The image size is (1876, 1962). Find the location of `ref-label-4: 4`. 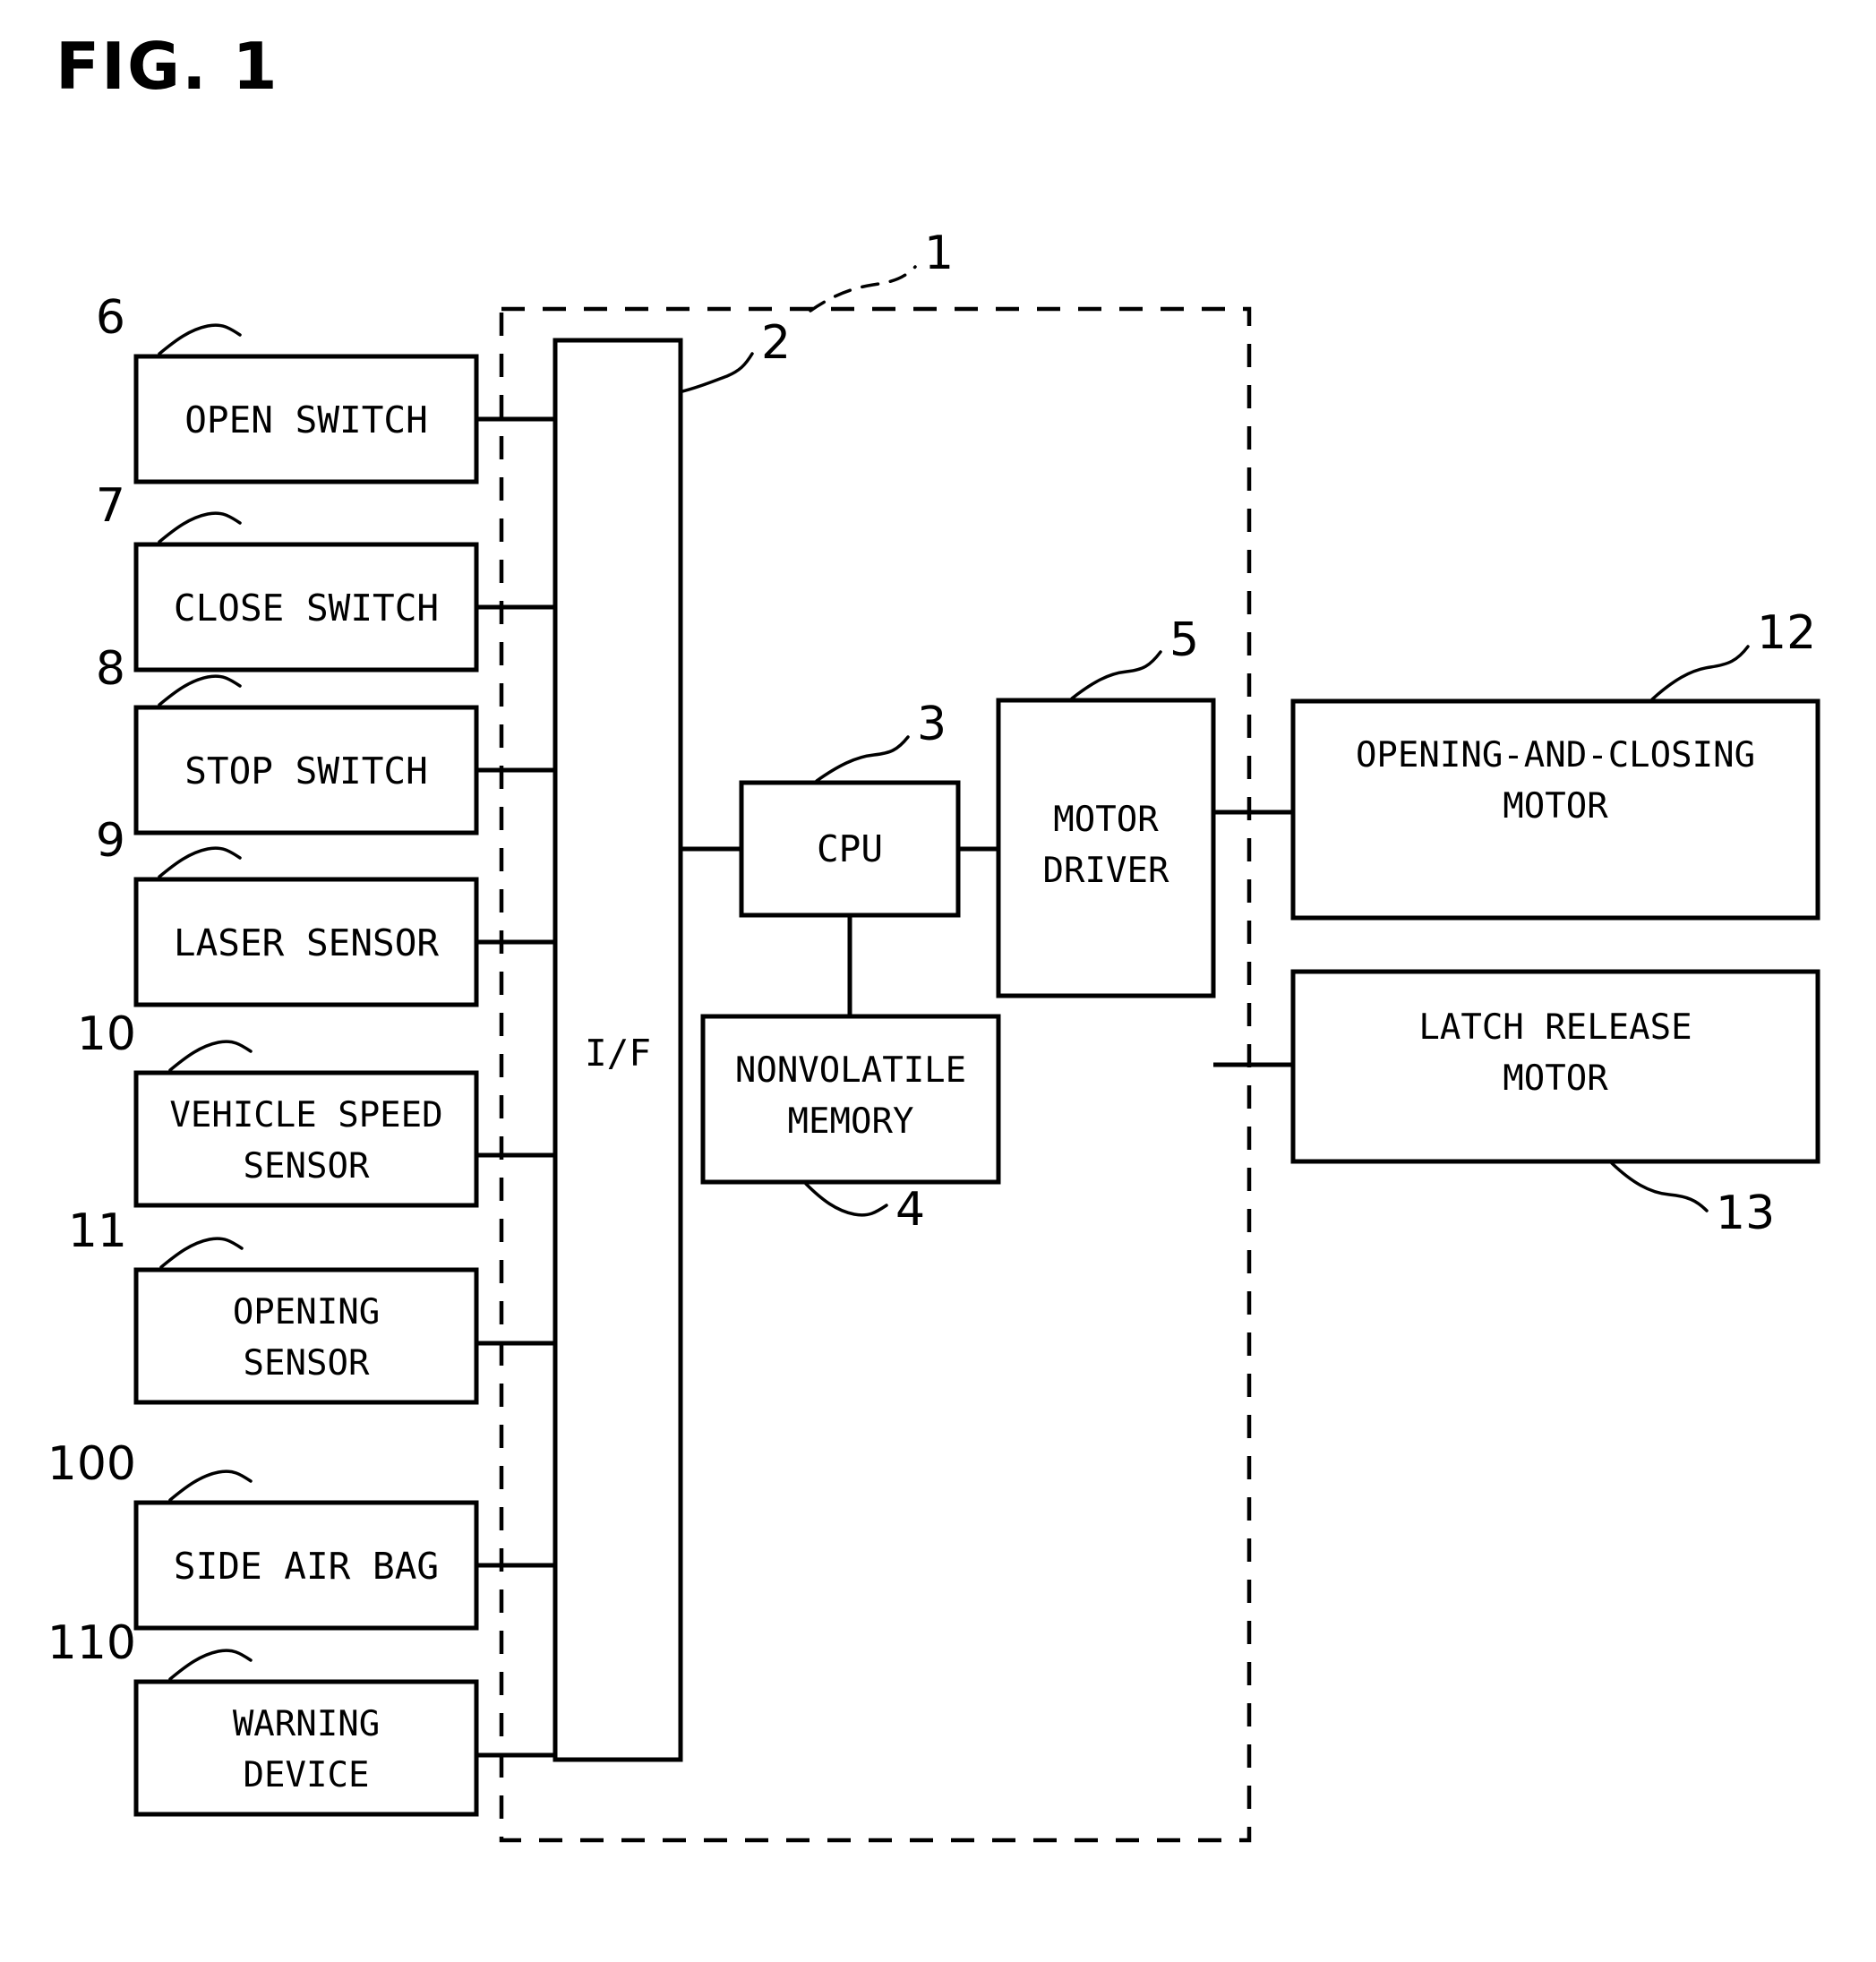

ref-label-4: 4 is located at coordinates (910, 1210).